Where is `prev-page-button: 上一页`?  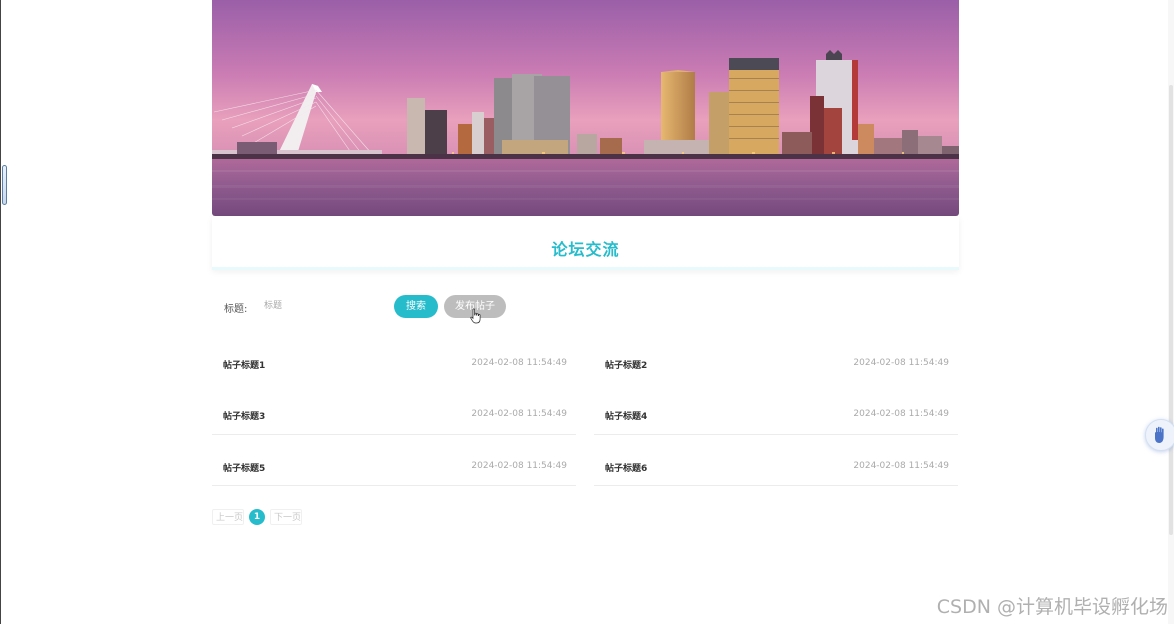
prev-page-button: 上一页 is located at coordinates (228, 517).